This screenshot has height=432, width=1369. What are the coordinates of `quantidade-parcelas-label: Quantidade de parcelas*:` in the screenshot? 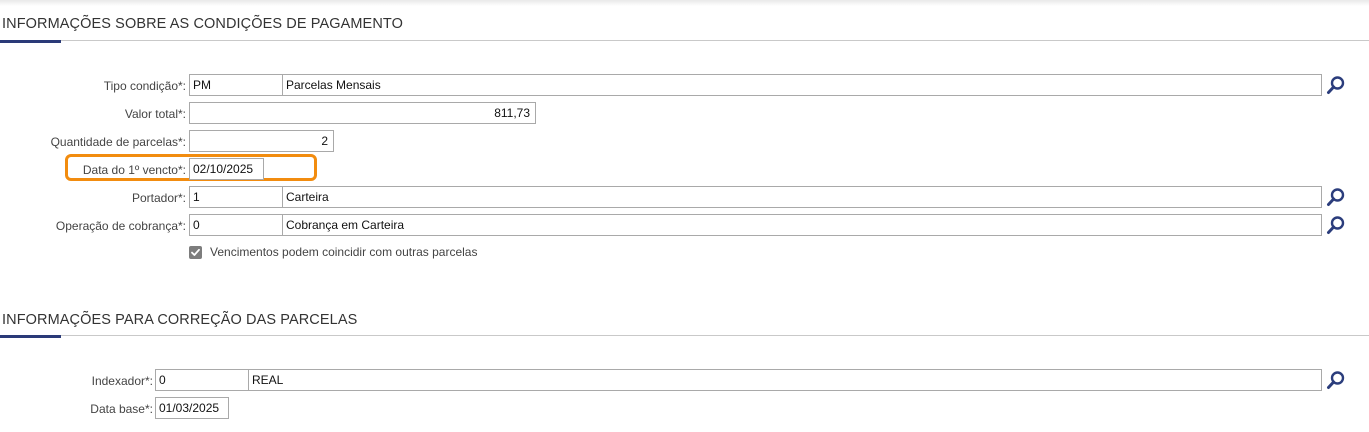 It's located at (118, 142).